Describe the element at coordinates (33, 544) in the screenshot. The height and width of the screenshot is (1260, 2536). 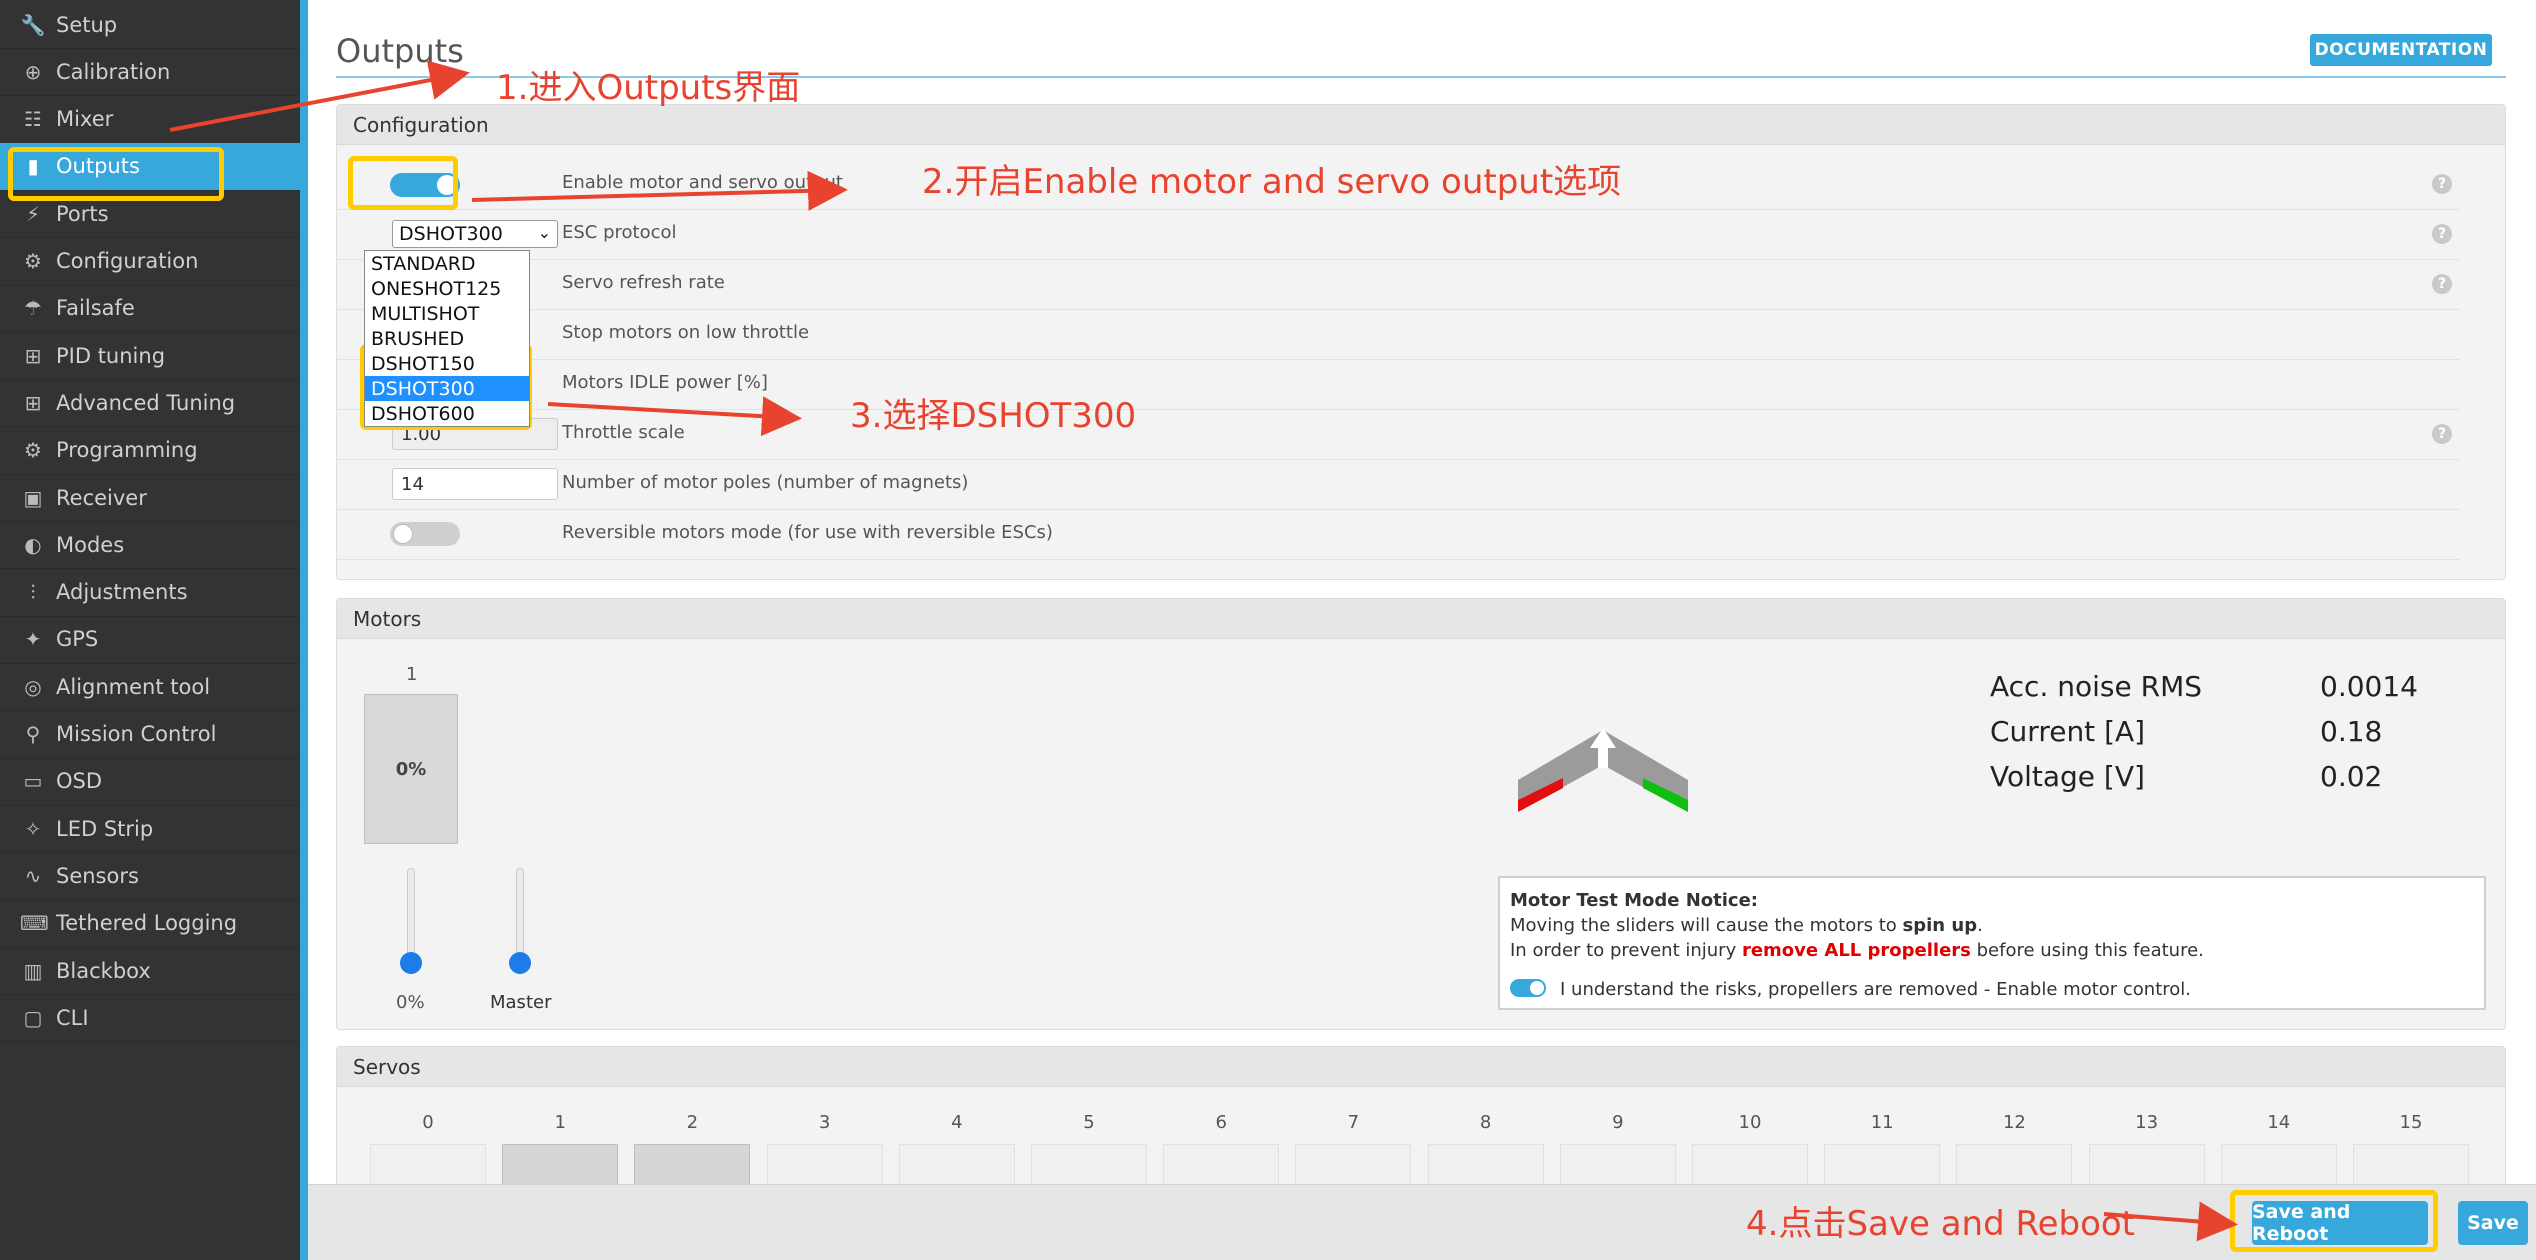
I see `toggle-icon: ◐` at that location.